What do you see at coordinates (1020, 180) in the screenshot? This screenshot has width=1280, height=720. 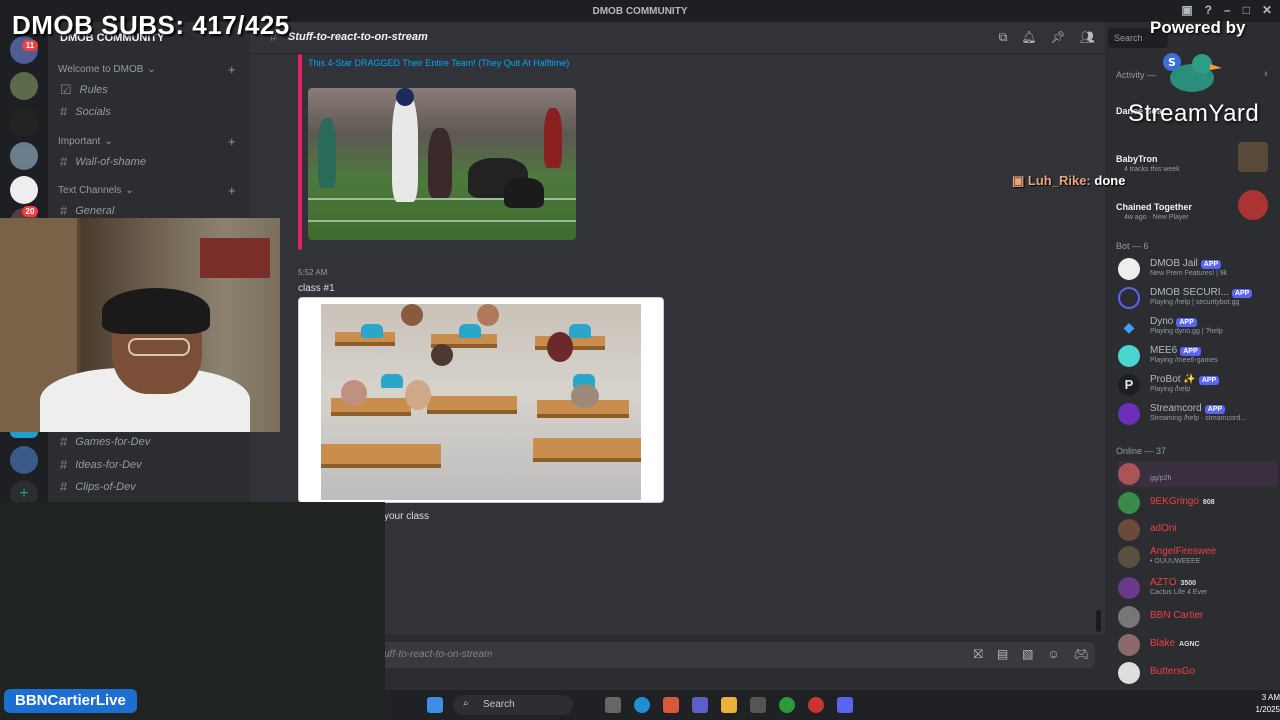 I see `chat-bubble-icon: ▣` at bounding box center [1020, 180].